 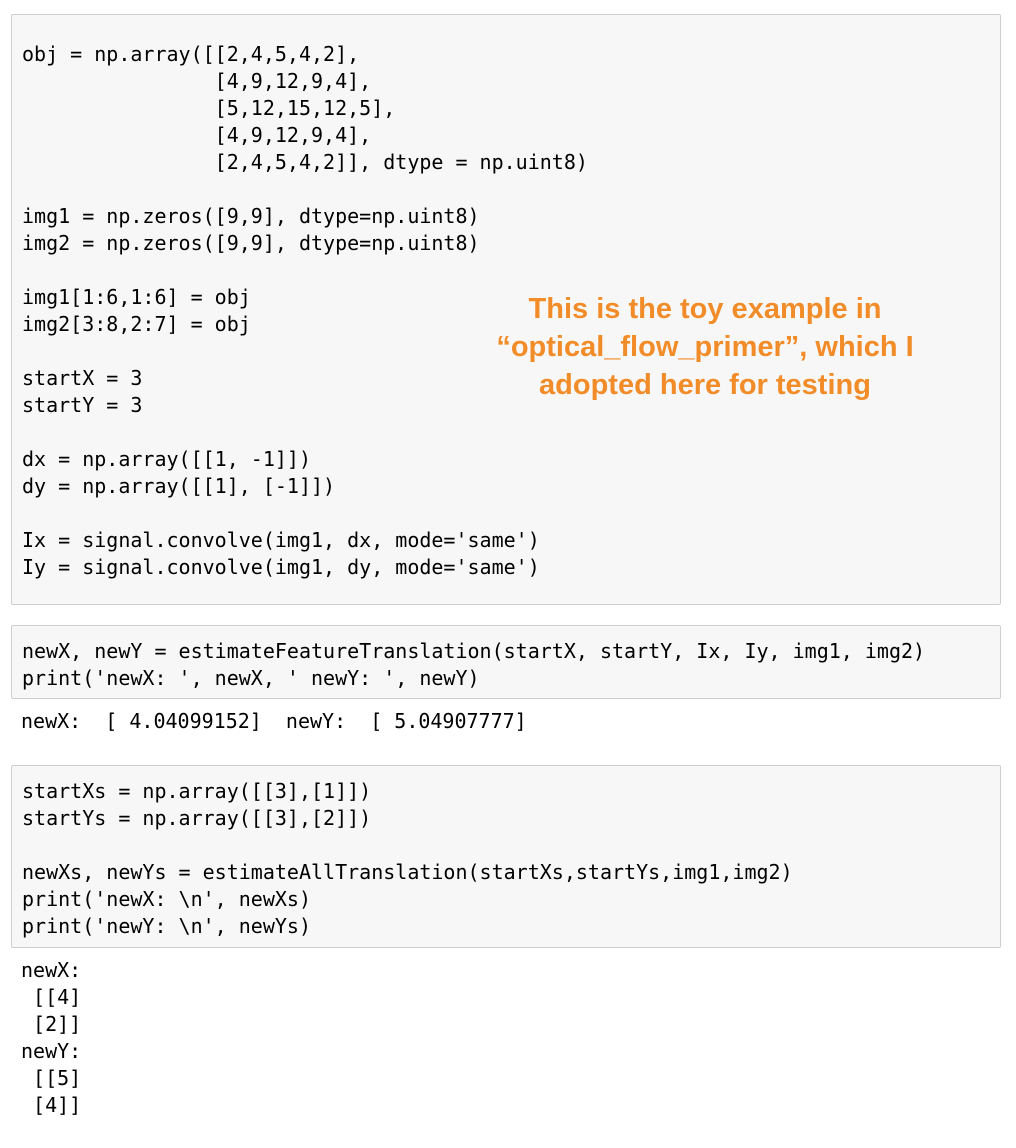 I want to click on output-line: [[5], so click(x=51, y=1078).